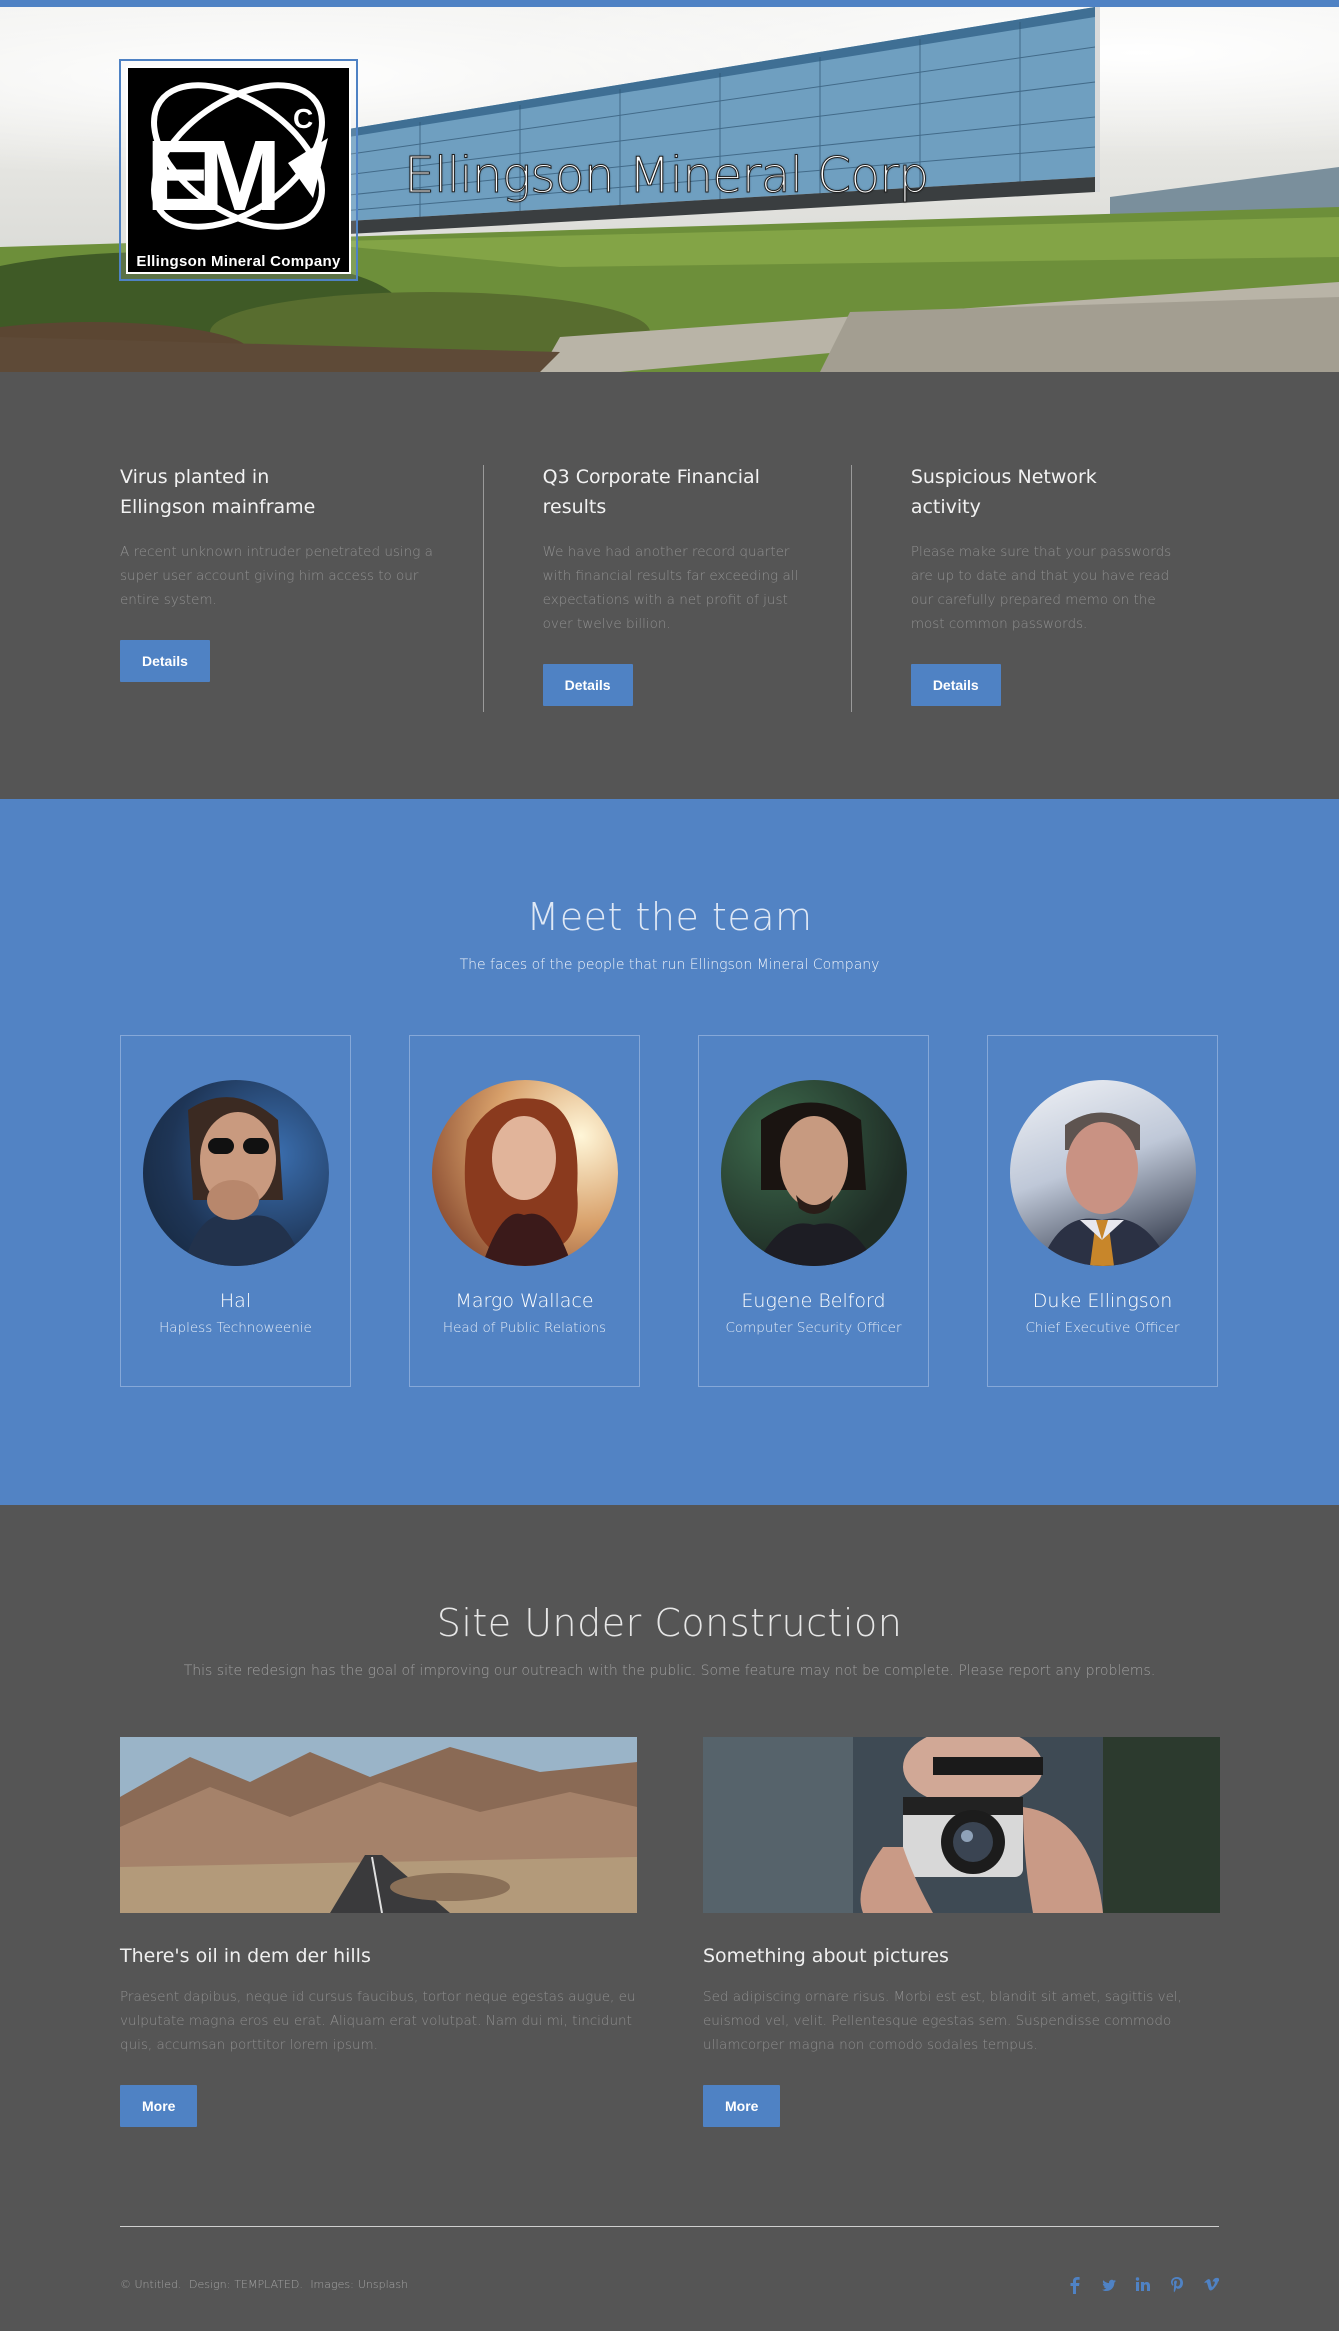 The width and height of the screenshot is (1339, 2331). What do you see at coordinates (524, 1301) in the screenshot?
I see `member-name: Margo Wallace` at bounding box center [524, 1301].